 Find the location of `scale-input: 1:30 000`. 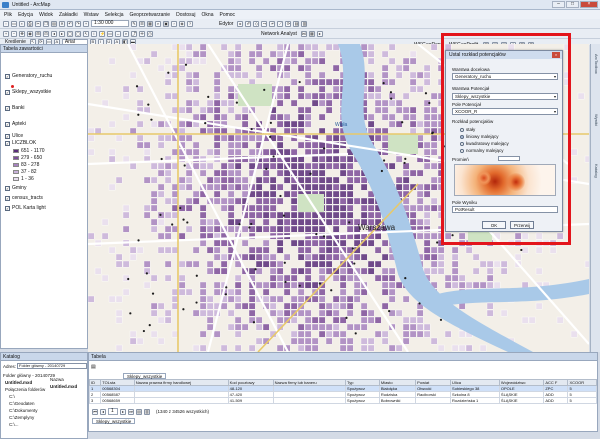

scale-input: 1:30 000 is located at coordinates (110, 23).